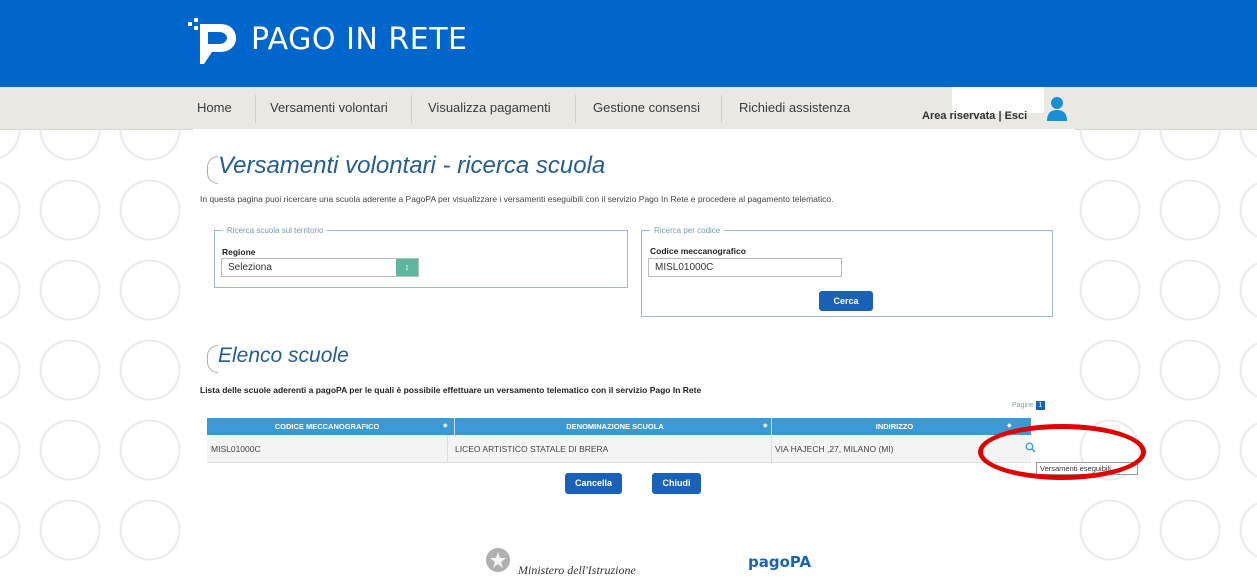 This screenshot has height=578, width=1257. Describe the element at coordinates (250, 267) in the screenshot. I see `regione-select-value: Seleziona` at that location.